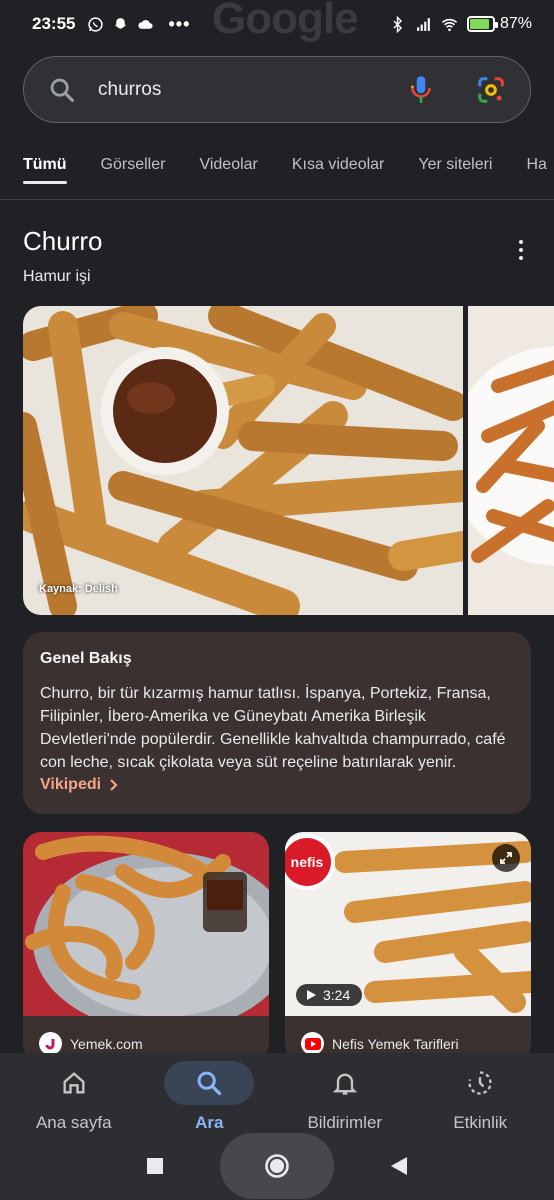  What do you see at coordinates (491, 90) in the screenshot?
I see `lens-icon` at bounding box center [491, 90].